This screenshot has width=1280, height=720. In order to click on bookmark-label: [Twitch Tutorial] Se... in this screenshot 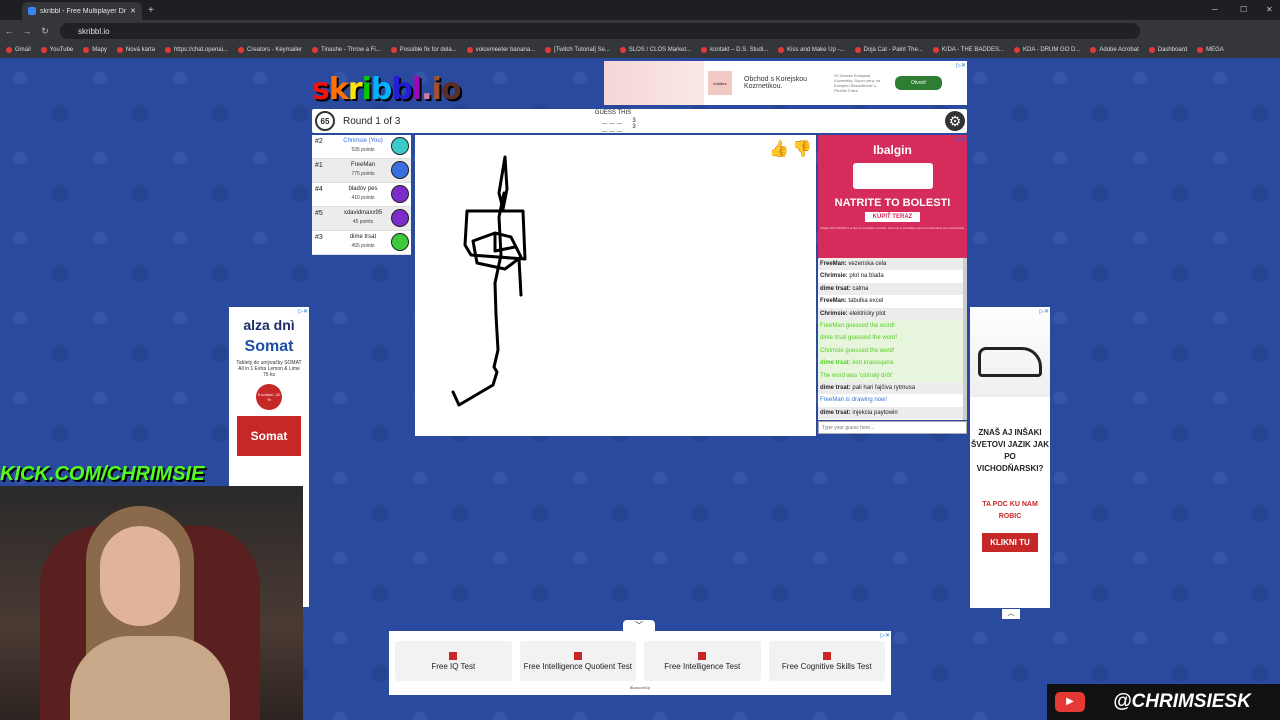, I will do `click(582, 50)`.